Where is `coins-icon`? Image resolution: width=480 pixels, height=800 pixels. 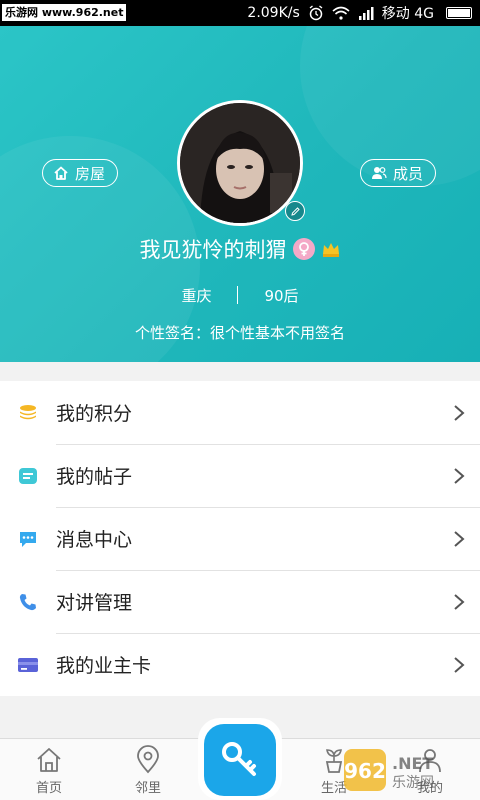
coins-icon is located at coordinates (28, 413).